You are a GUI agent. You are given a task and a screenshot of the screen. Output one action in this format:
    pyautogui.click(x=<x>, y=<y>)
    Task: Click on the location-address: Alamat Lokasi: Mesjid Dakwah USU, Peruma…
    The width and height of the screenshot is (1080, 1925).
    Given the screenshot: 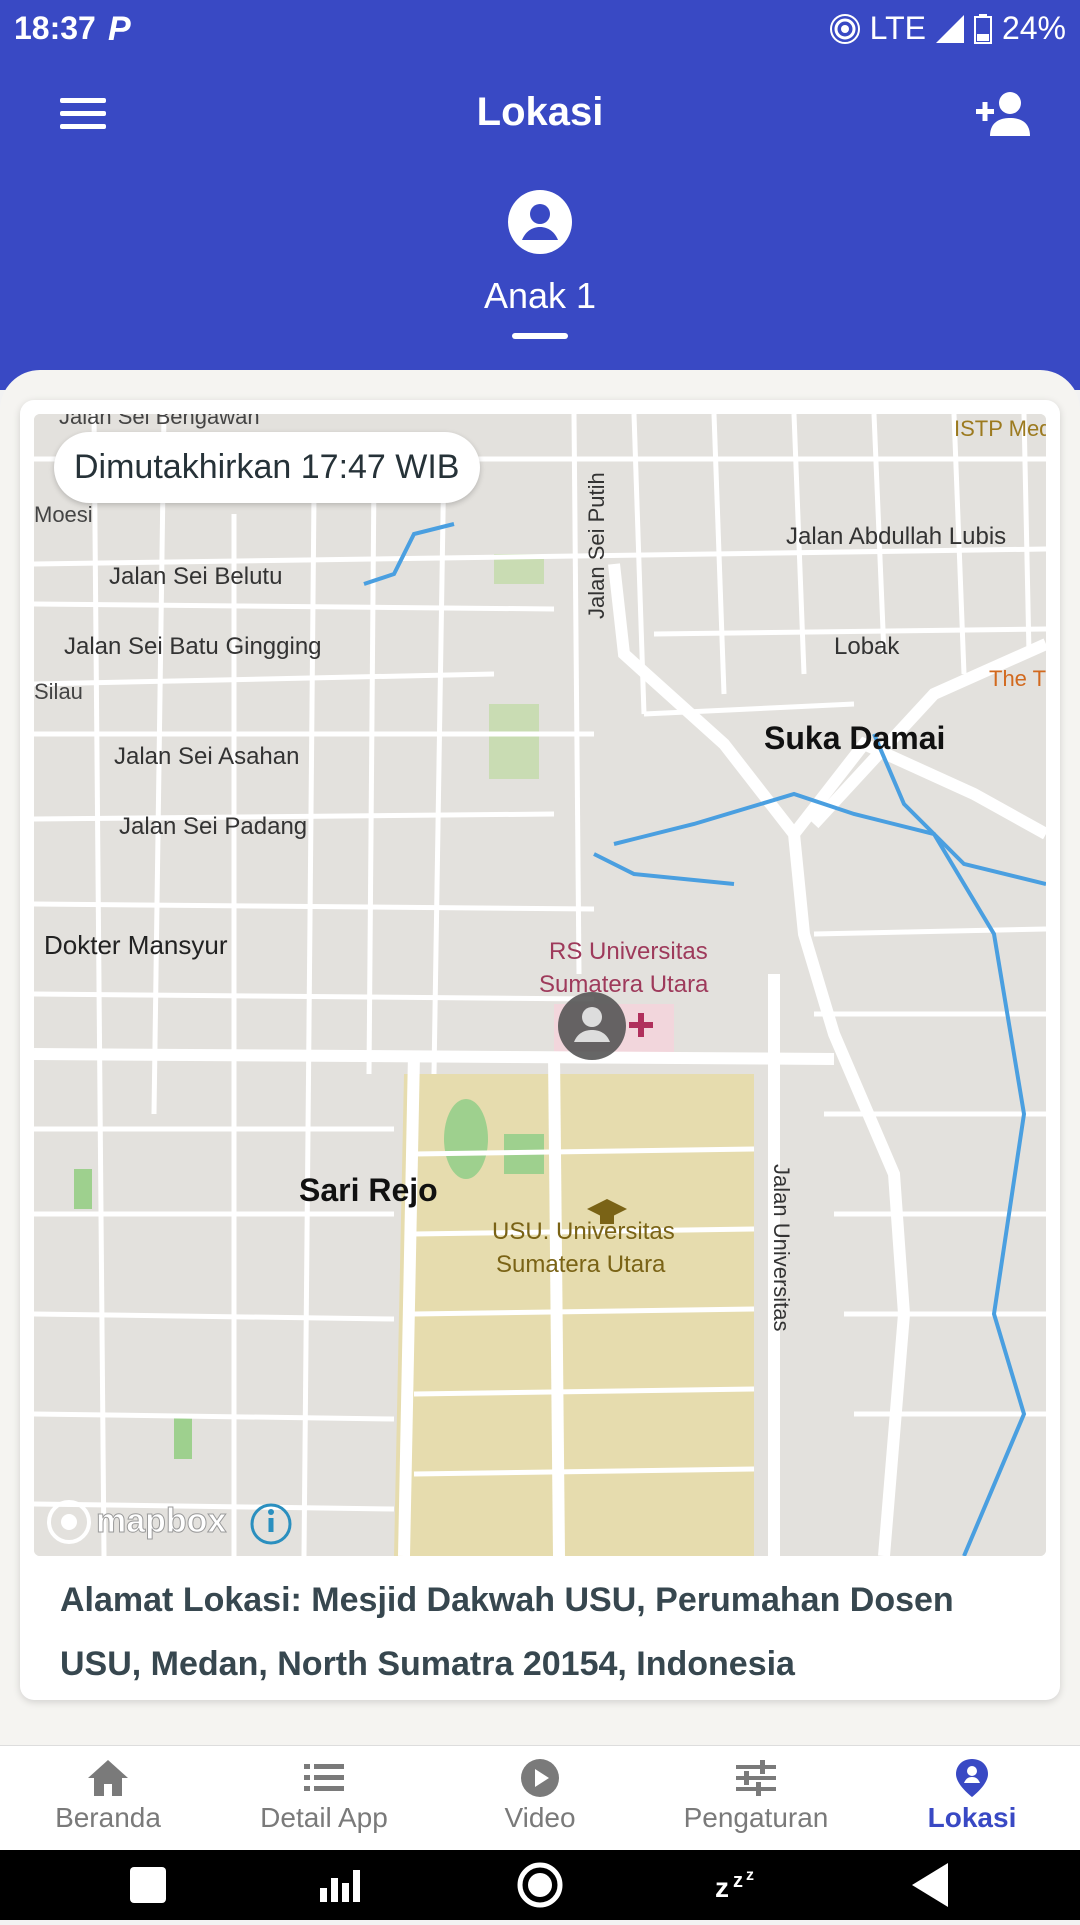 What is the action you would take?
    pyautogui.click(x=507, y=1632)
    